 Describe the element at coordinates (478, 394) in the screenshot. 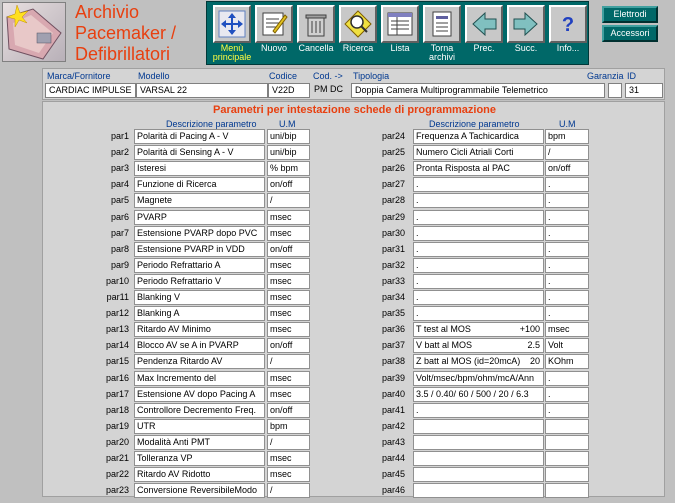

I see `param-description-field: 3.5 / 0.40/ 60 / 500 / 20 / 6.3` at that location.